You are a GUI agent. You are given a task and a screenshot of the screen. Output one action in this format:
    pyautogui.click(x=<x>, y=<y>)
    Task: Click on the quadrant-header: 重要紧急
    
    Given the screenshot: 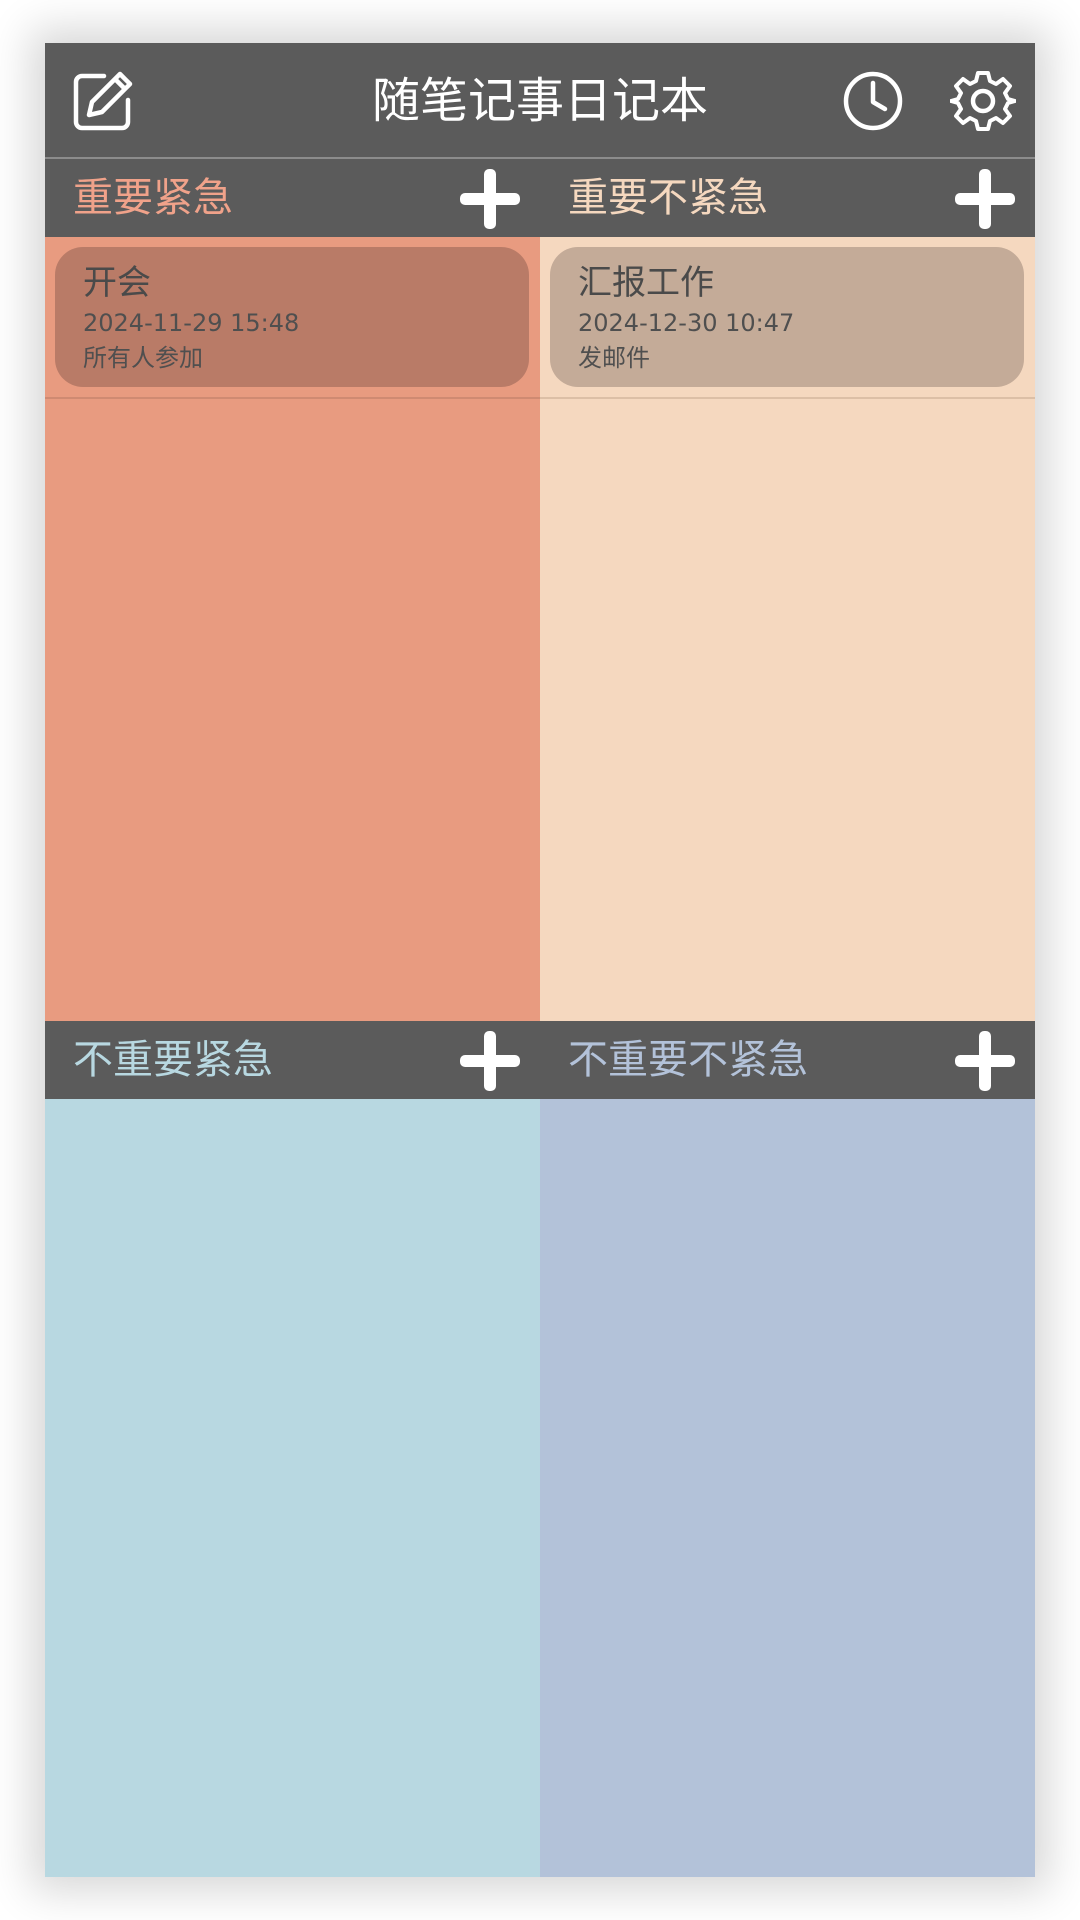 What is the action you would take?
    pyautogui.click(x=292, y=198)
    